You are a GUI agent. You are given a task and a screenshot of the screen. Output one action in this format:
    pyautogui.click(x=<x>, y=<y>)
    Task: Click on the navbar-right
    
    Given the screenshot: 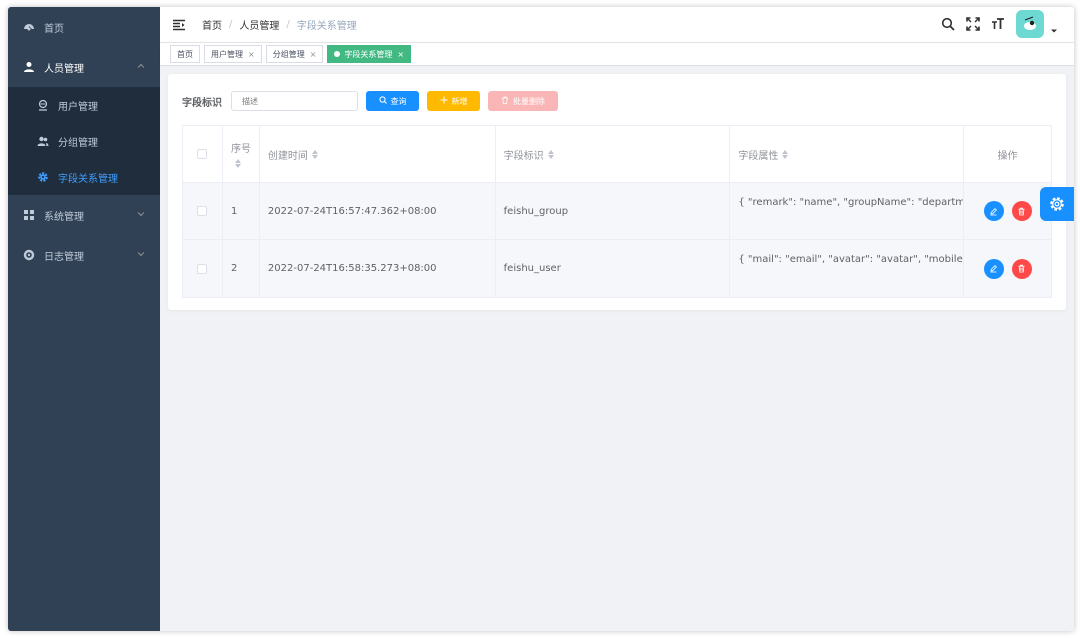 What is the action you would take?
    pyautogui.click(x=994, y=24)
    